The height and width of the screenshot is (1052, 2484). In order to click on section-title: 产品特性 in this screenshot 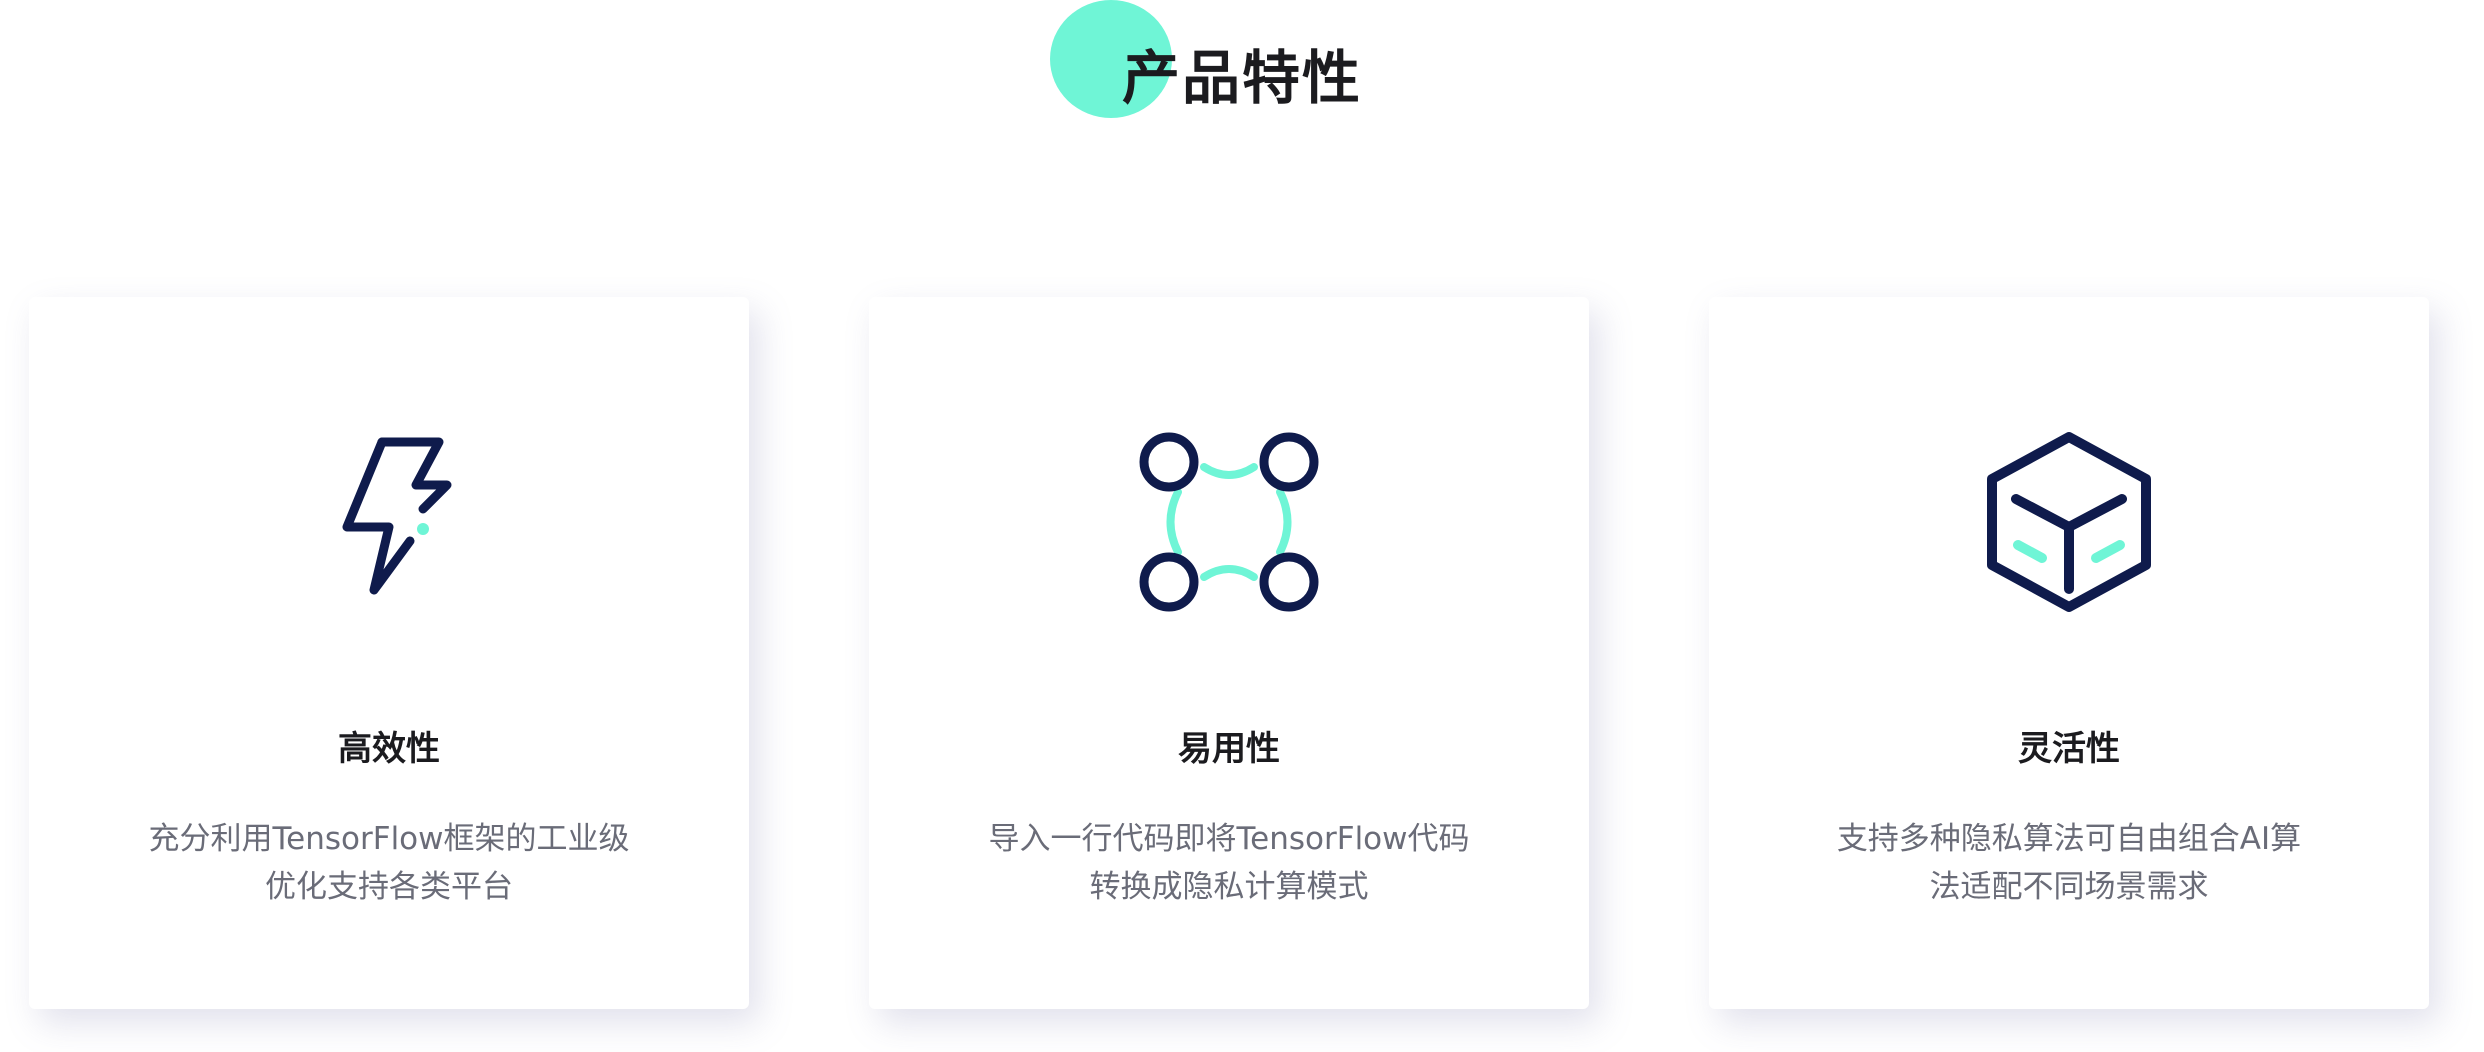, I will do `click(1241, 78)`.